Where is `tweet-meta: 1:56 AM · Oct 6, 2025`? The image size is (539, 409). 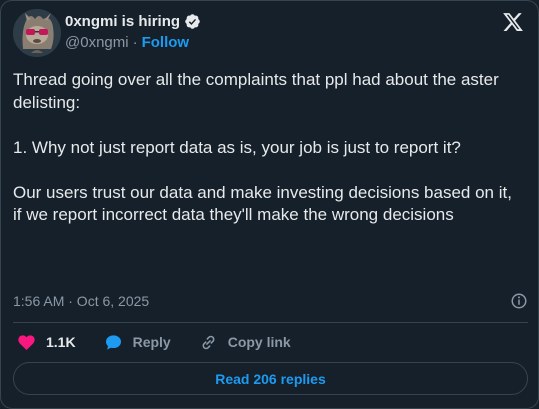
tweet-meta: 1:56 AM · Oct 6, 2025 is located at coordinates (270, 301).